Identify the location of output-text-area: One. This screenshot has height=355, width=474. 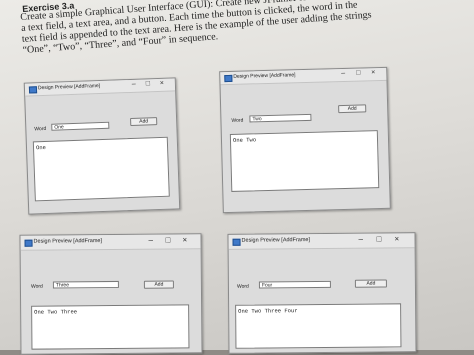
(101, 169).